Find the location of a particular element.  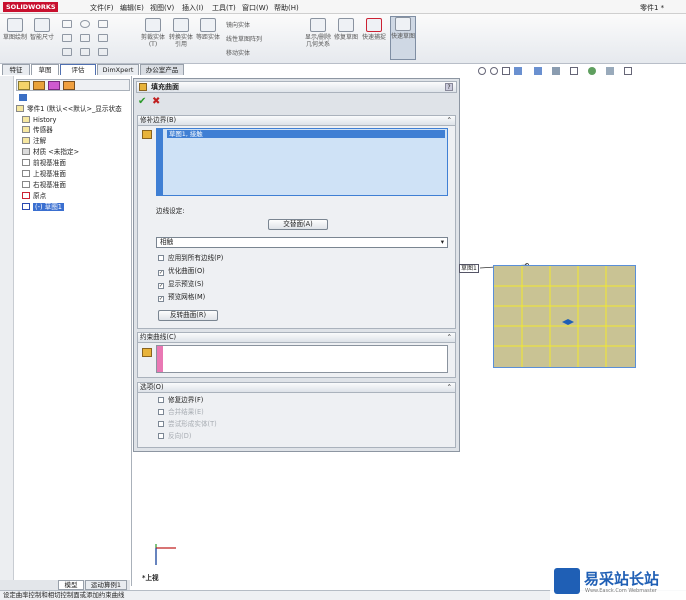

watermark-text: 易采站长站 is located at coordinates (622, 579).